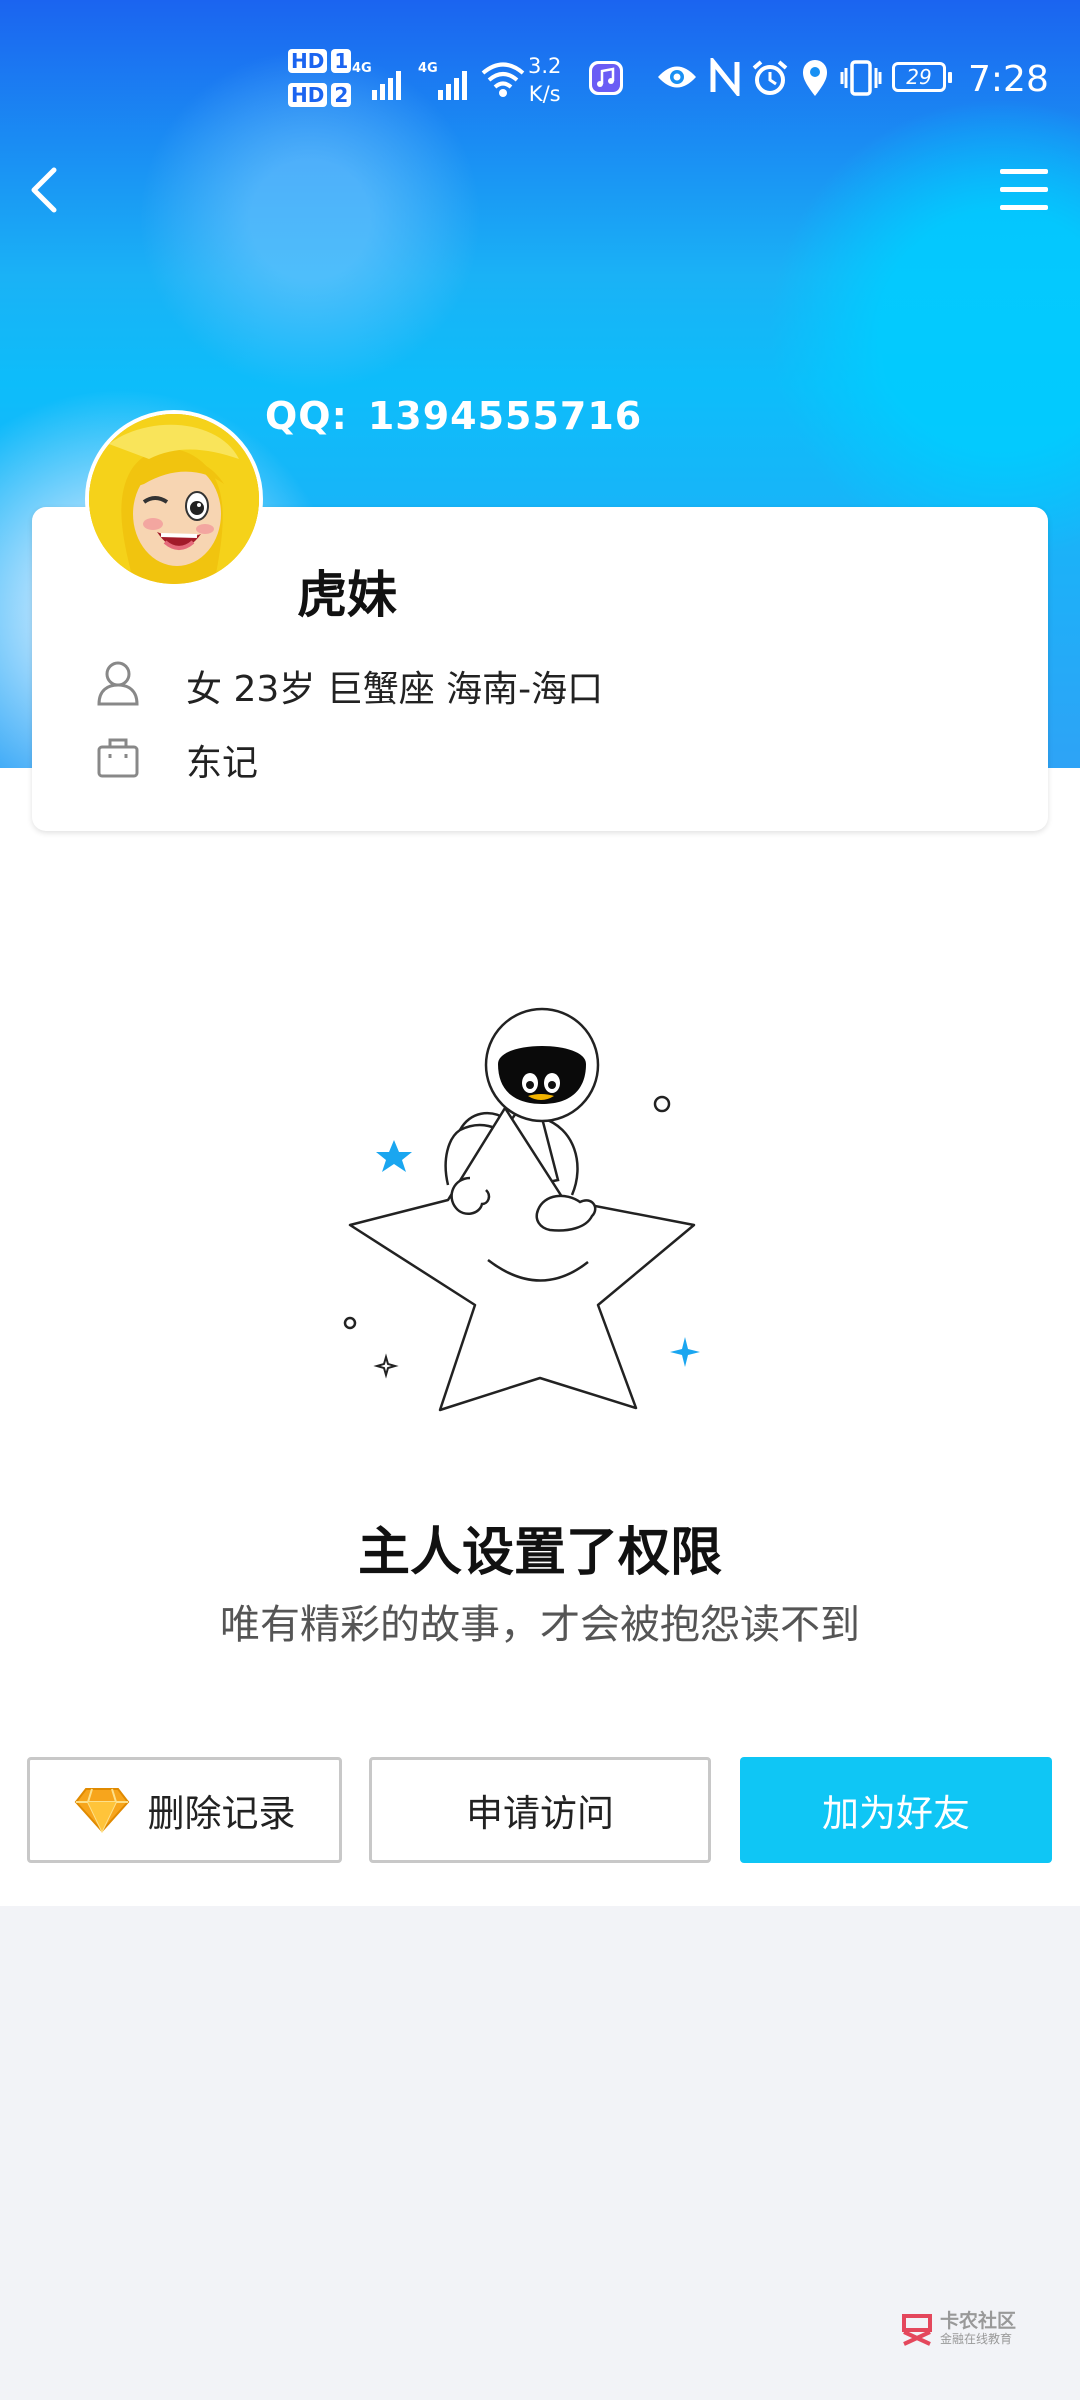 The height and width of the screenshot is (2400, 1080). I want to click on kanong-logo-icon, so click(917, 2330).